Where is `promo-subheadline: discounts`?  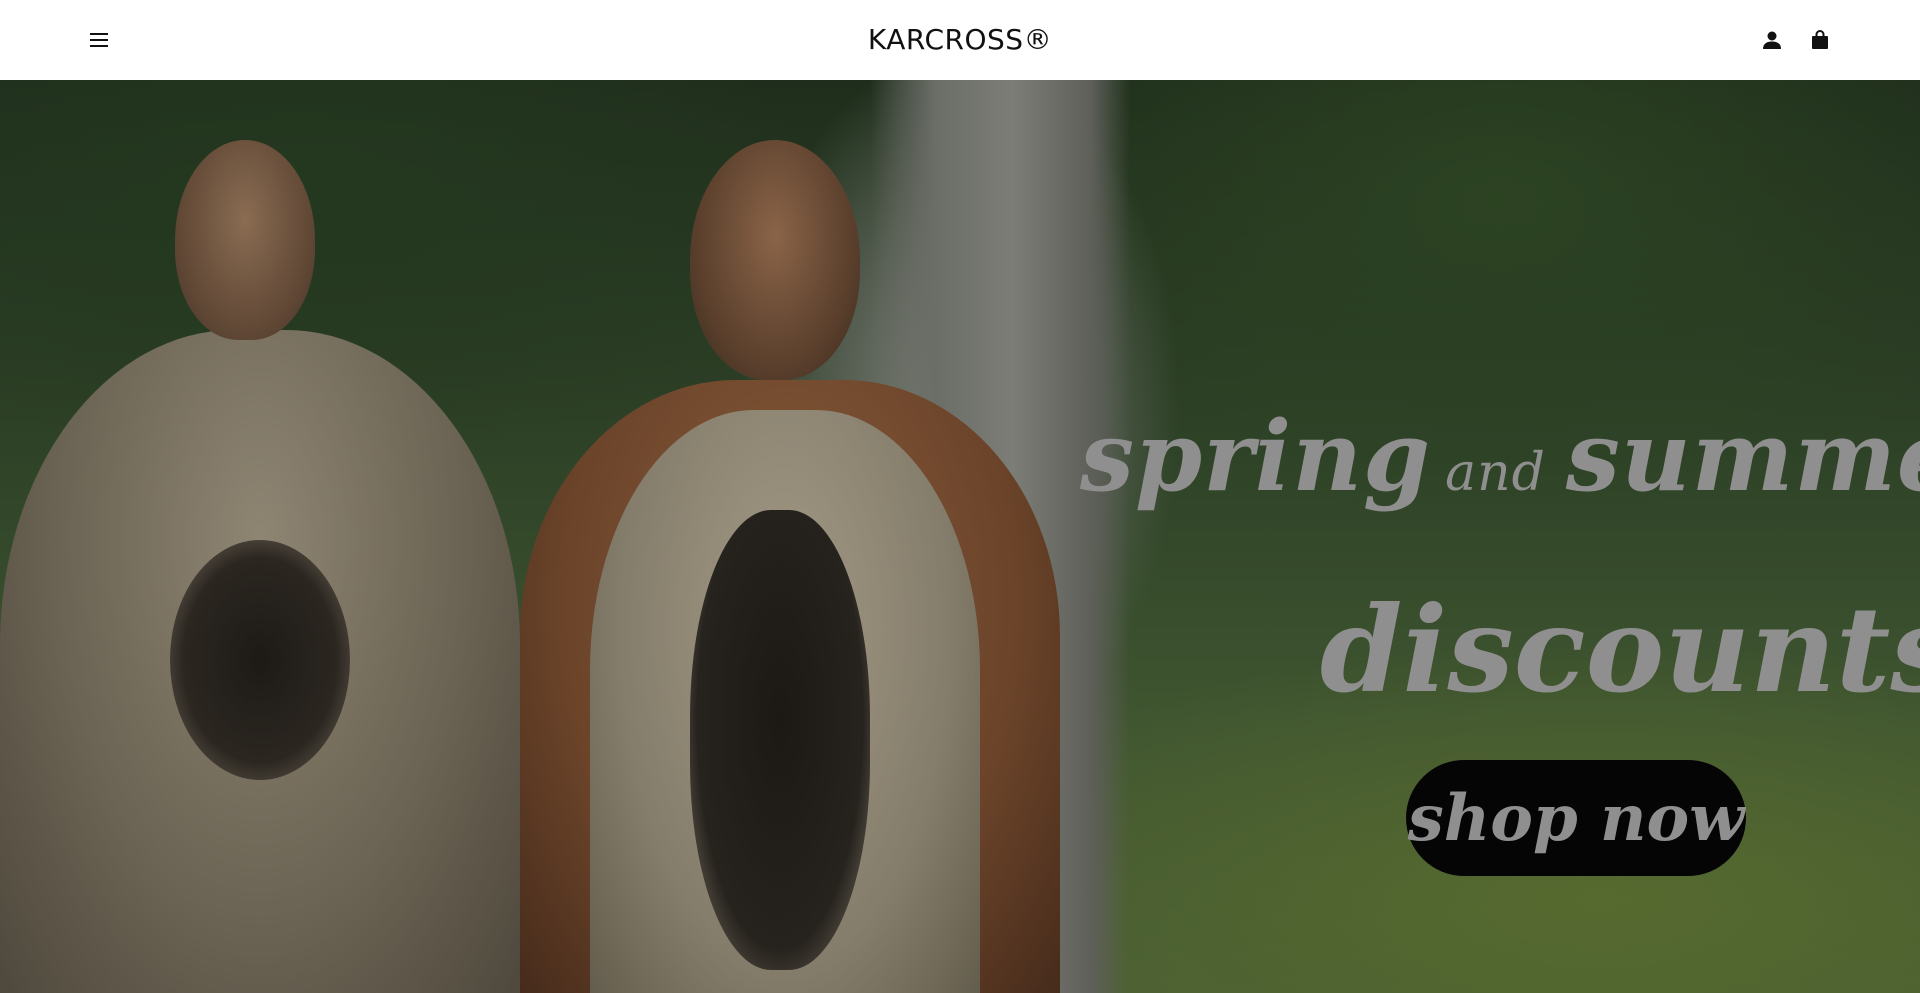
promo-subheadline: discounts is located at coordinates (1620, 649).